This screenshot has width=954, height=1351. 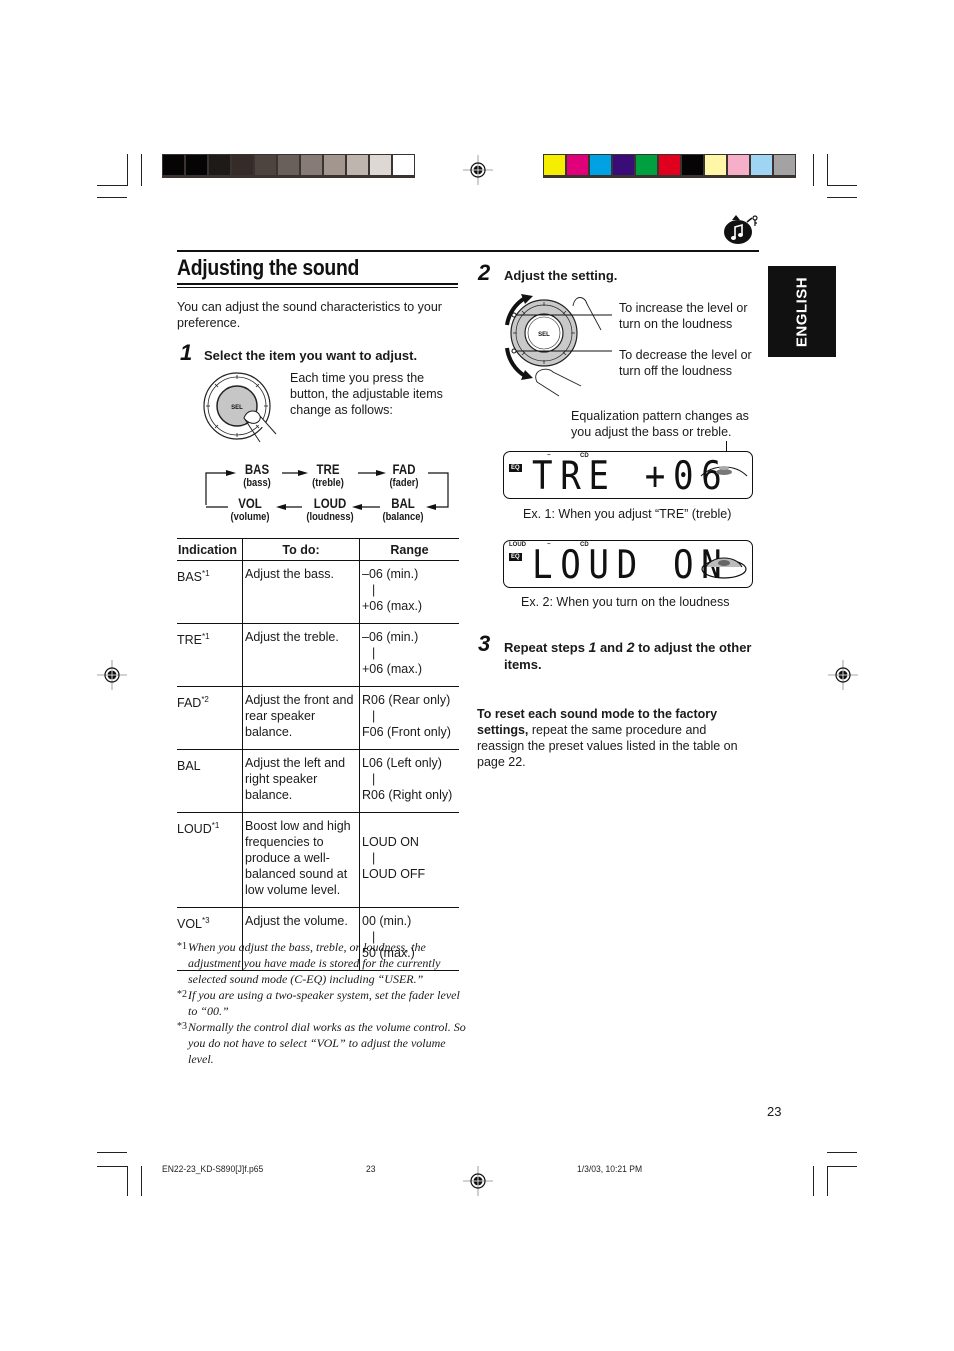 What do you see at coordinates (774, 1111) in the screenshot?
I see `page-number: 23` at bounding box center [774, 1111].